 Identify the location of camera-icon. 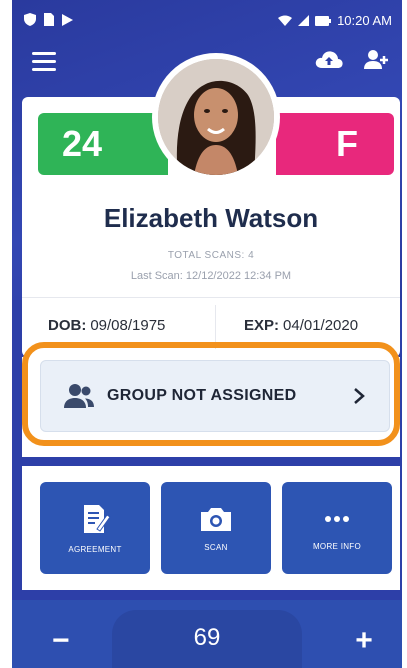
(216, 519).